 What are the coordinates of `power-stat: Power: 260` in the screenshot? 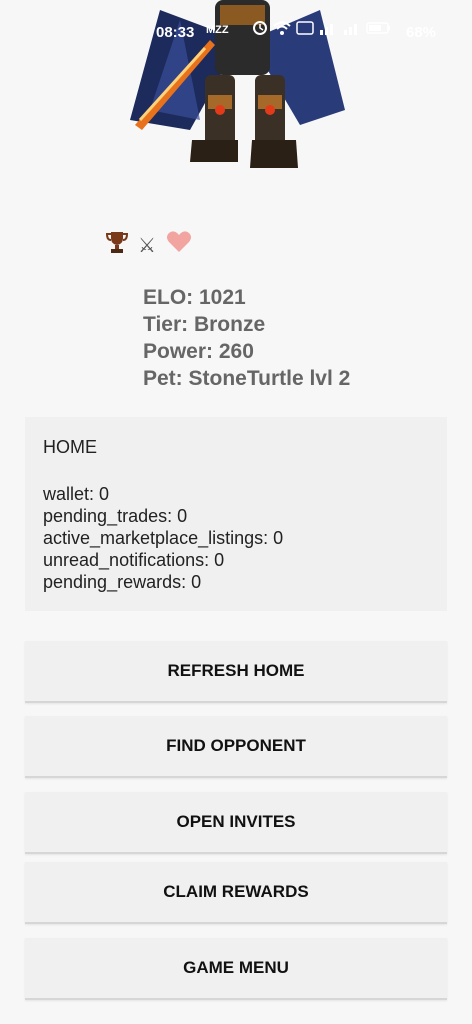 It's located at (198, 351).